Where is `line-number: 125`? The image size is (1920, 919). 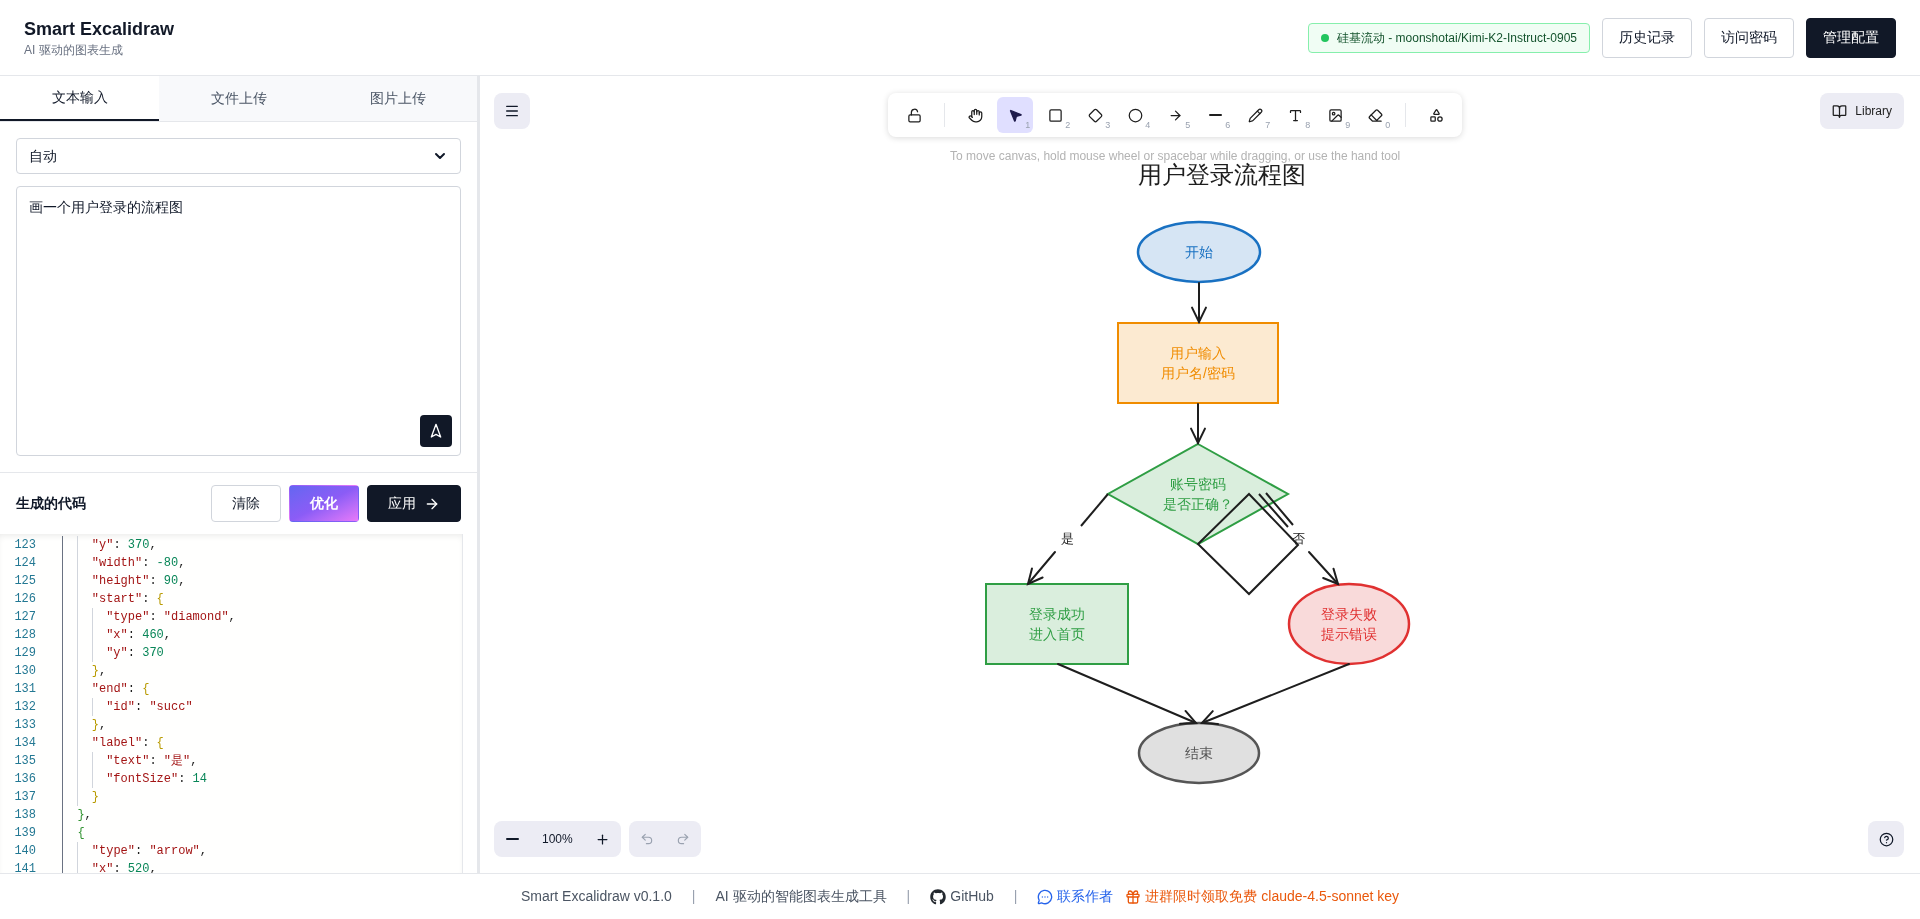
line-number: 125 is located at coordinates (24, 581).